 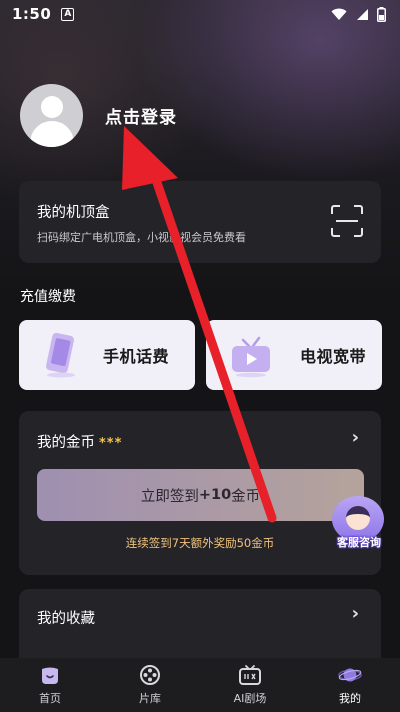 What do you see at coordinates (350, 698) in the screenshot?
I see `tab-mine-label: 我的` at bounding box center [350, 698].